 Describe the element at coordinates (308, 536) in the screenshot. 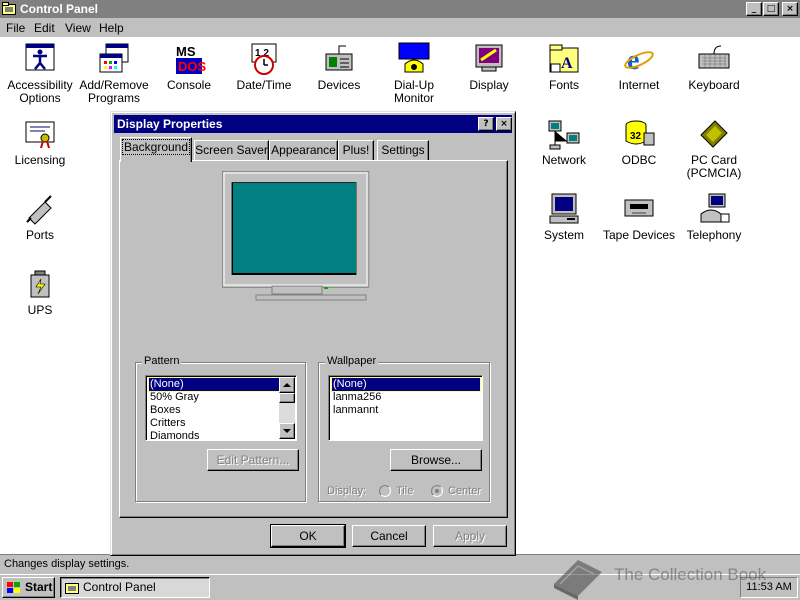

I see `ok-button: OK` at that location.